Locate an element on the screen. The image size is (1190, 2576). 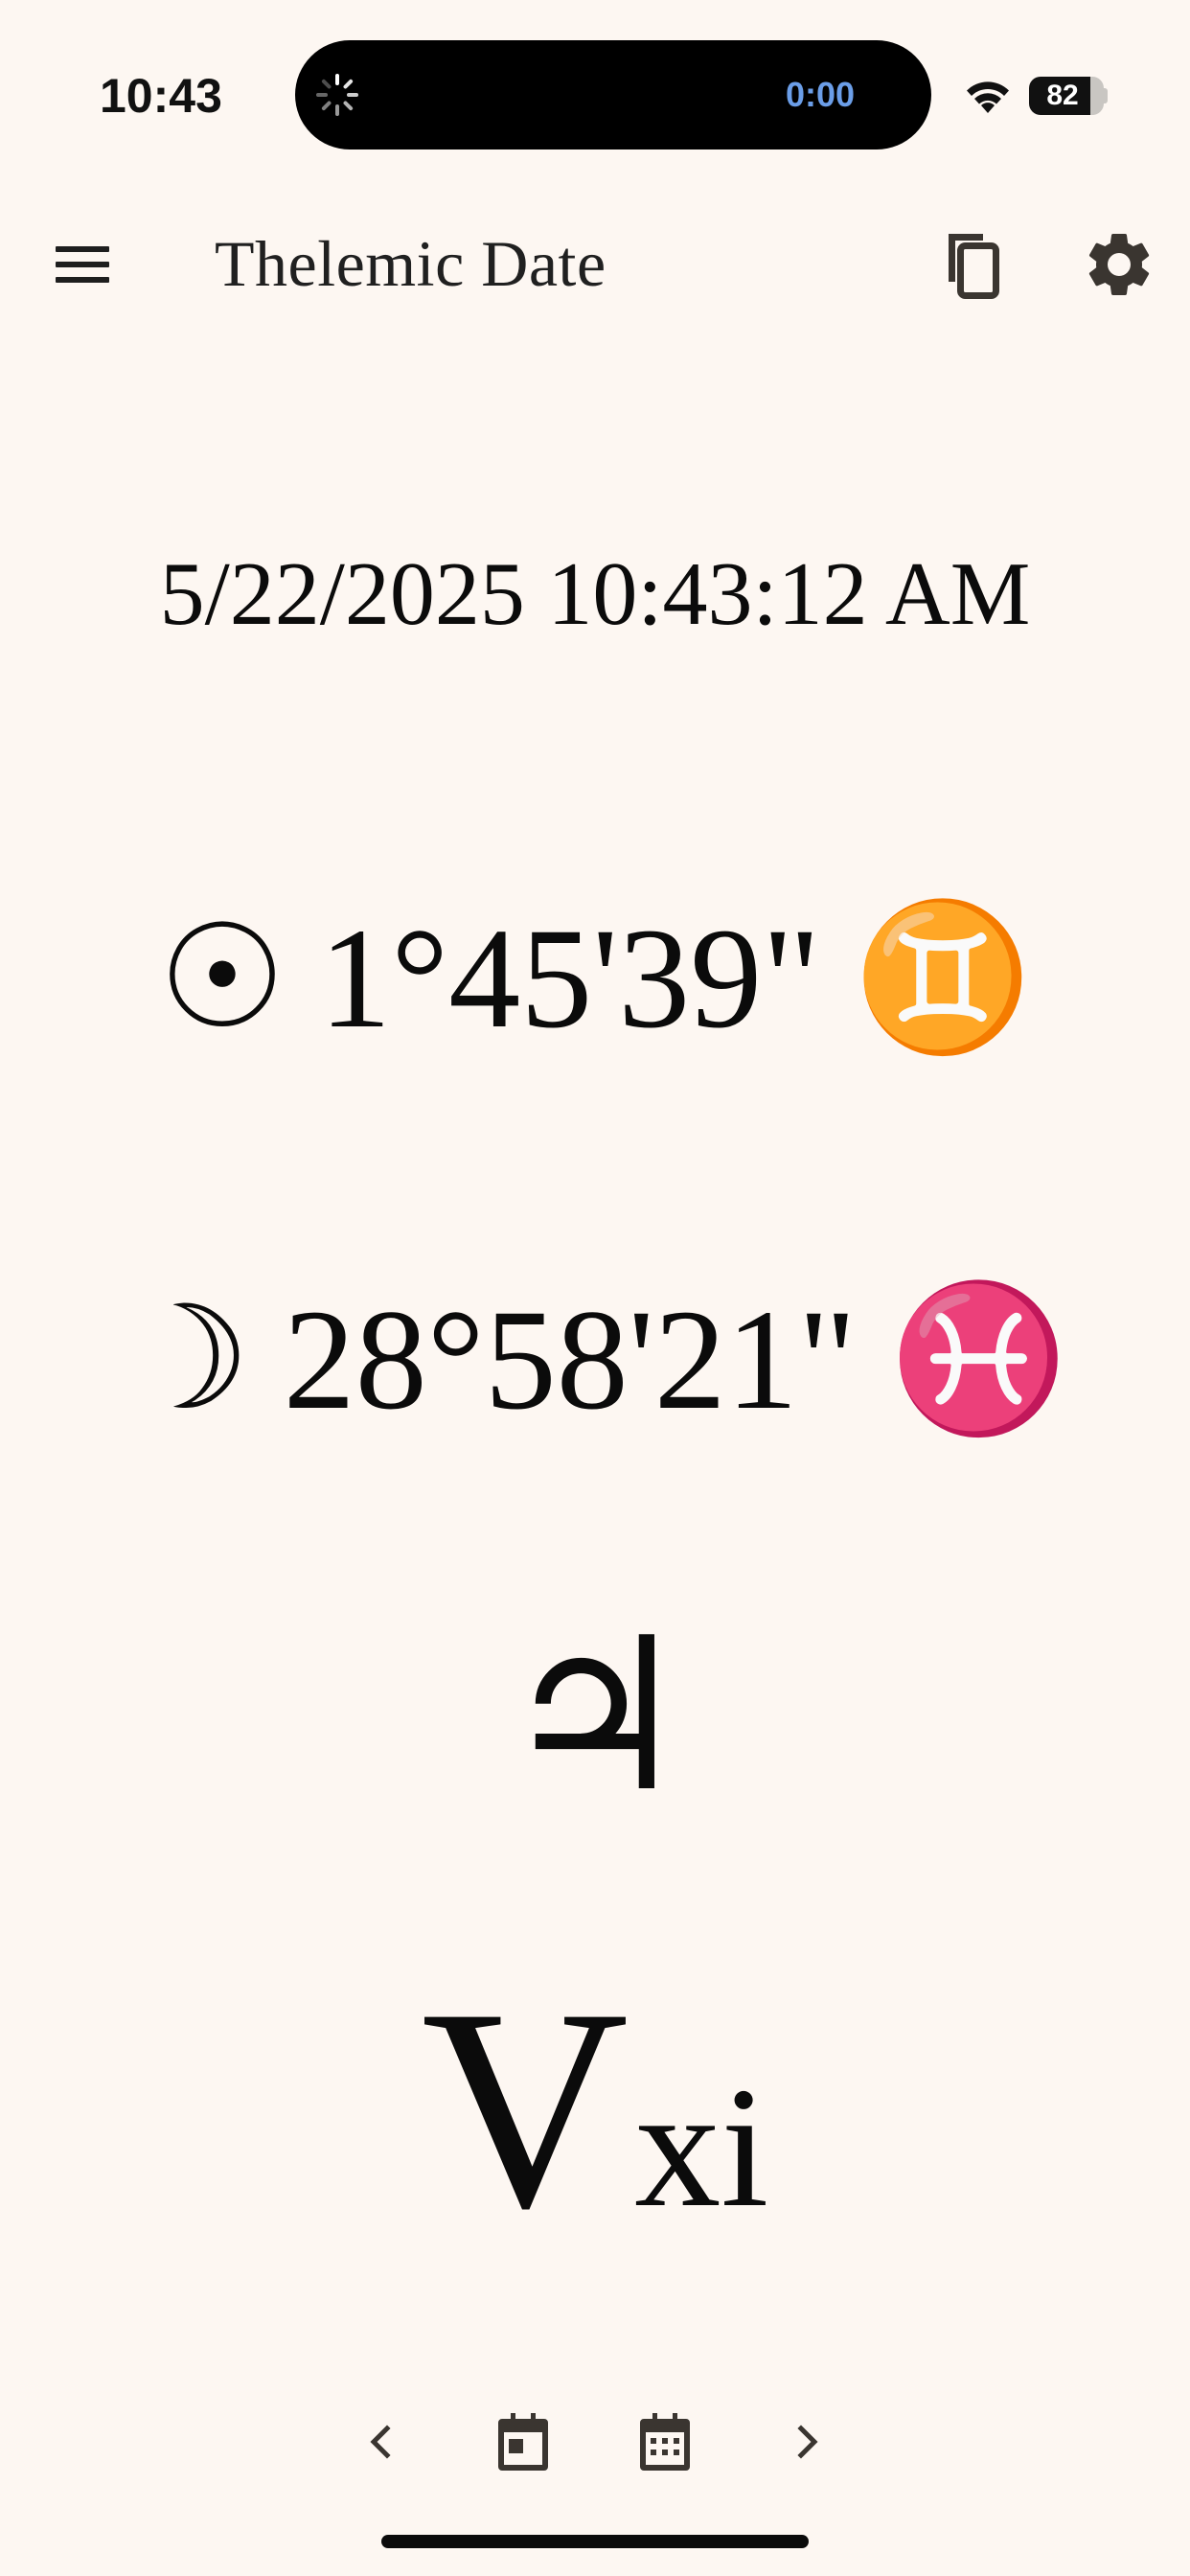
page-title: Thelemic Date is located at coordinates (411, 263).